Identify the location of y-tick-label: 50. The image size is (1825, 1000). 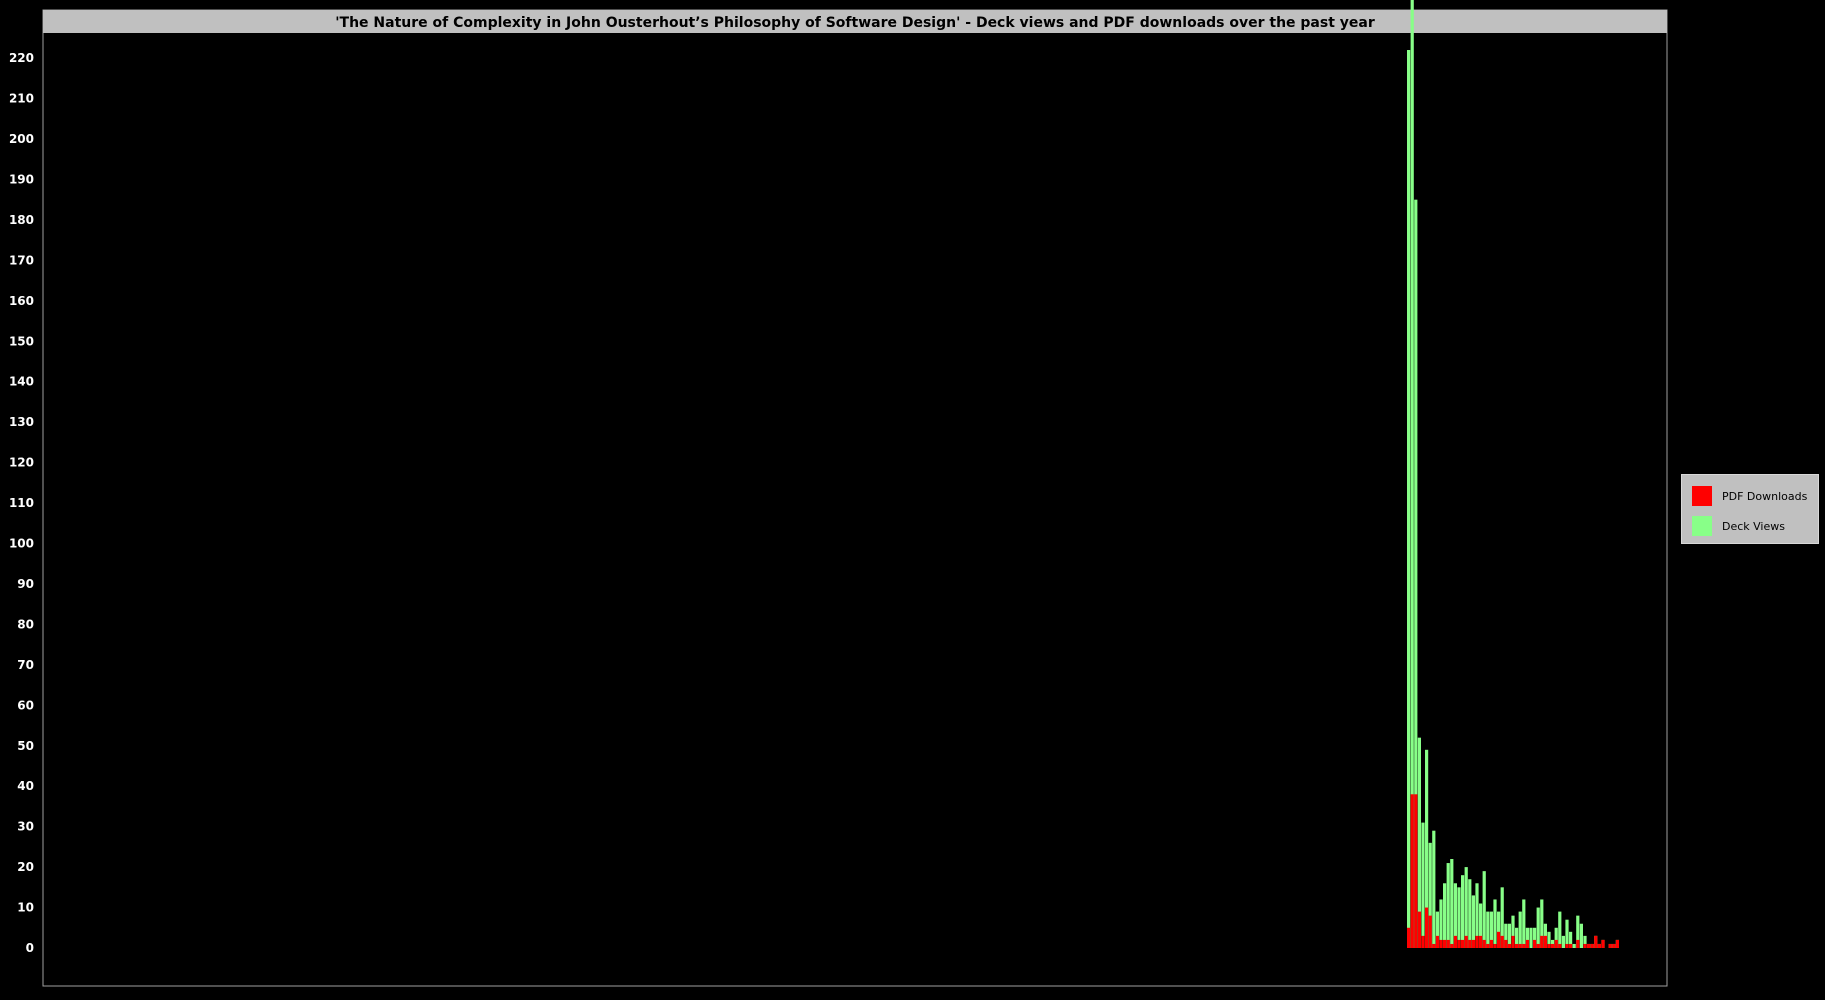
(25, 746).